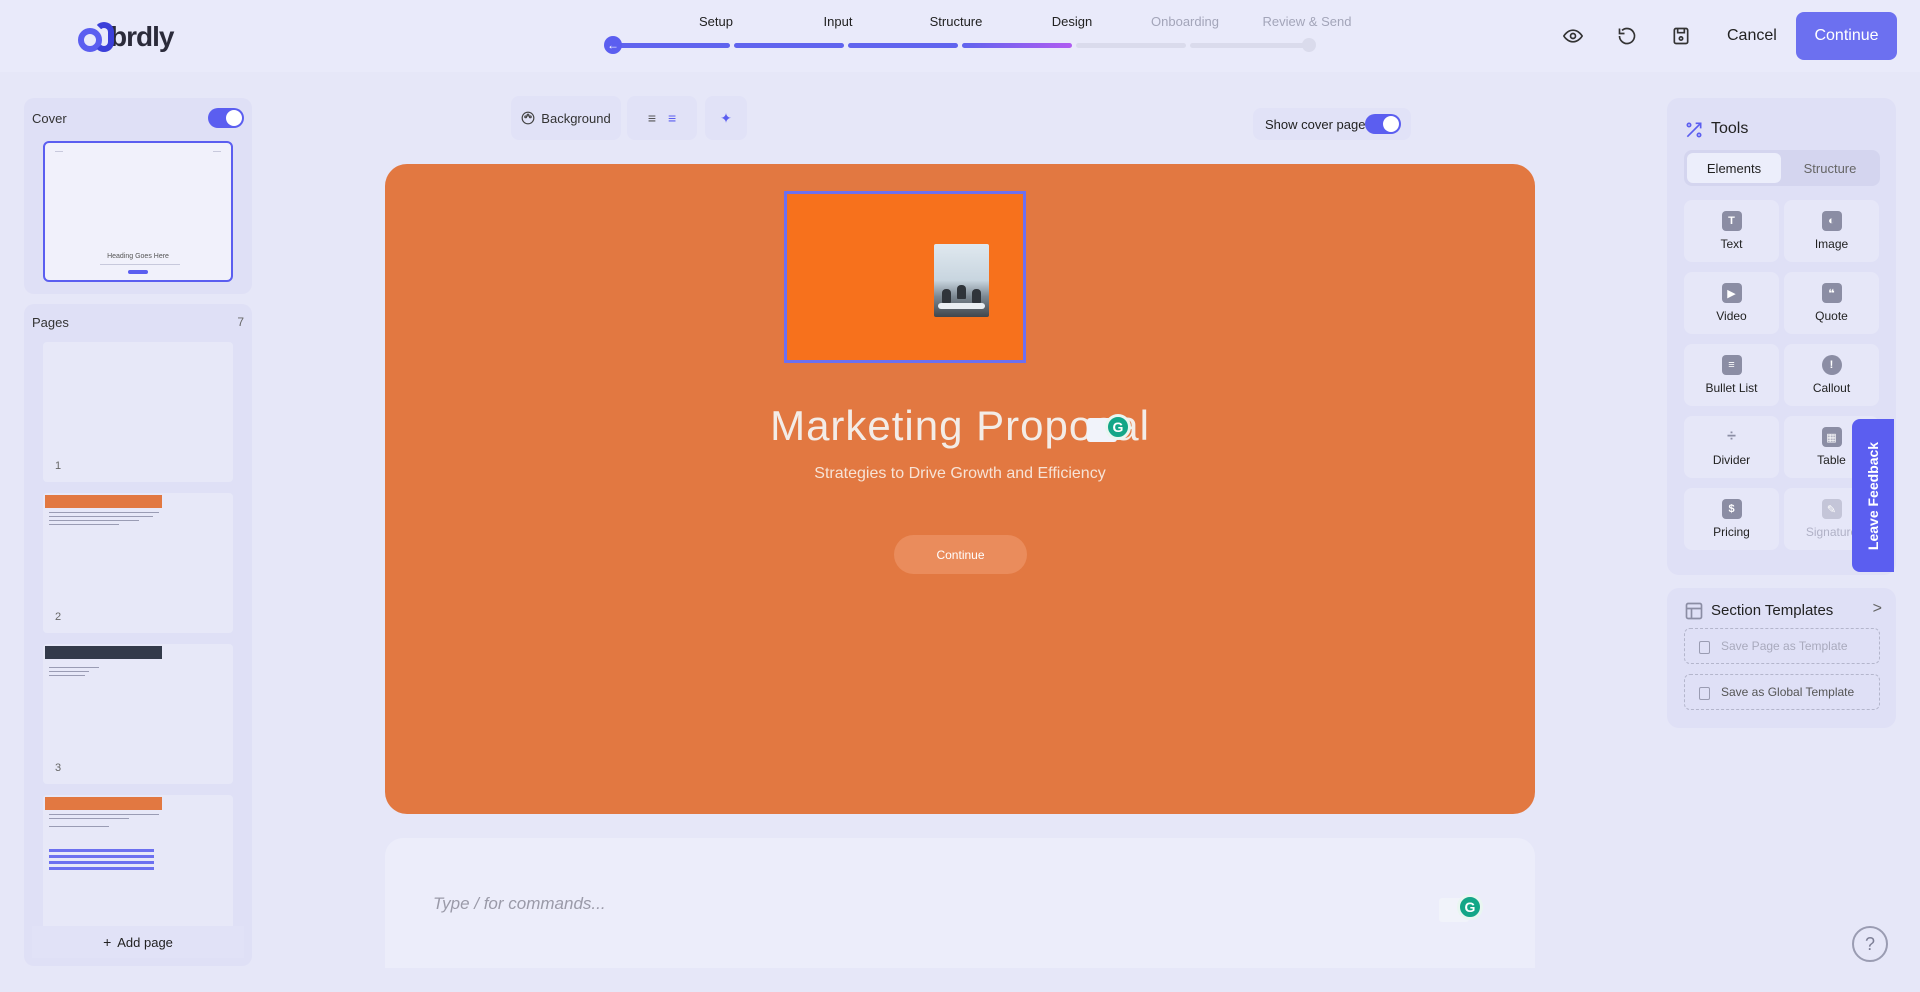 This screenshot has width=1920, height=992. Describe the element at coordinates (789, 45) in the screenshot. I see `step-bar-input` at that location.